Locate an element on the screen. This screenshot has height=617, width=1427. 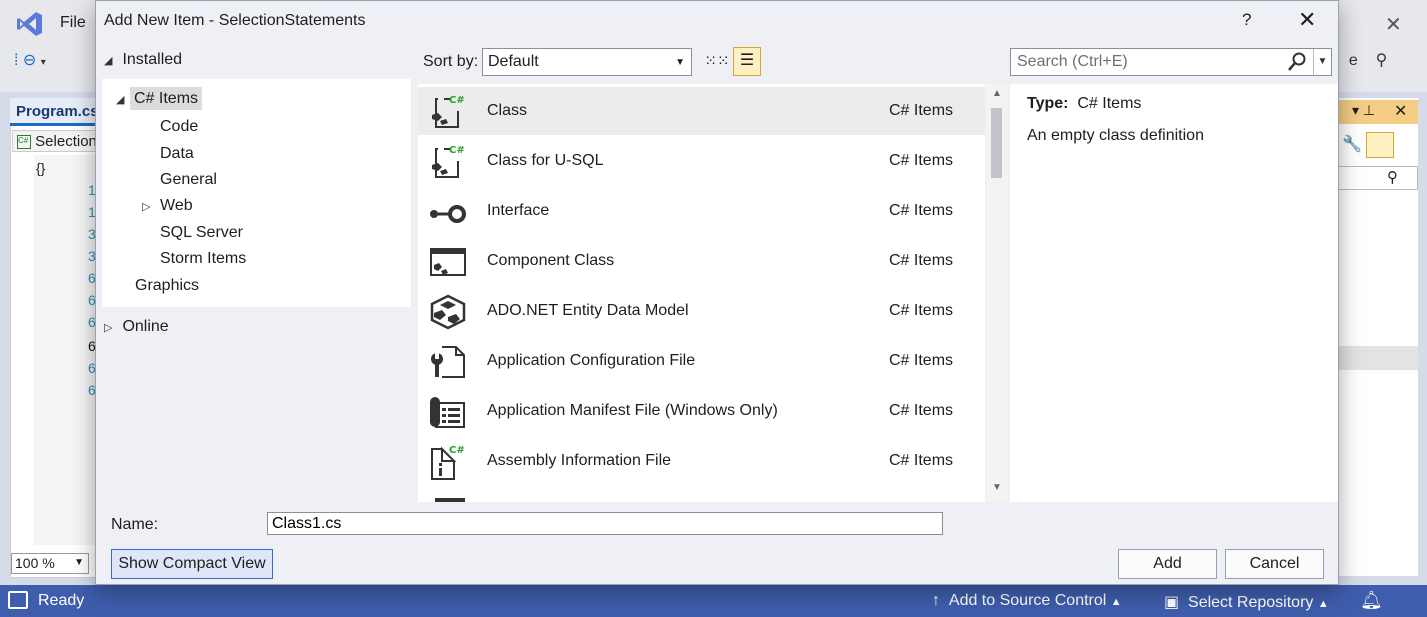
status-ready: Ready is located at coordinates (61, 600).